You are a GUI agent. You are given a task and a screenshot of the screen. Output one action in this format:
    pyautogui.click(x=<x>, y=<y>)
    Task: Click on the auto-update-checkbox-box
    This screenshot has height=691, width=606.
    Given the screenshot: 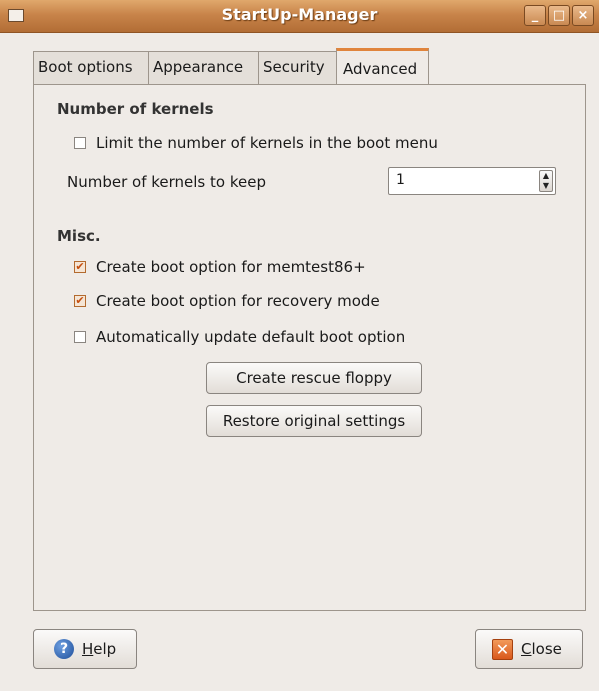 What is the action you would take?
    pyautogui.click(x=80, y=337)
    